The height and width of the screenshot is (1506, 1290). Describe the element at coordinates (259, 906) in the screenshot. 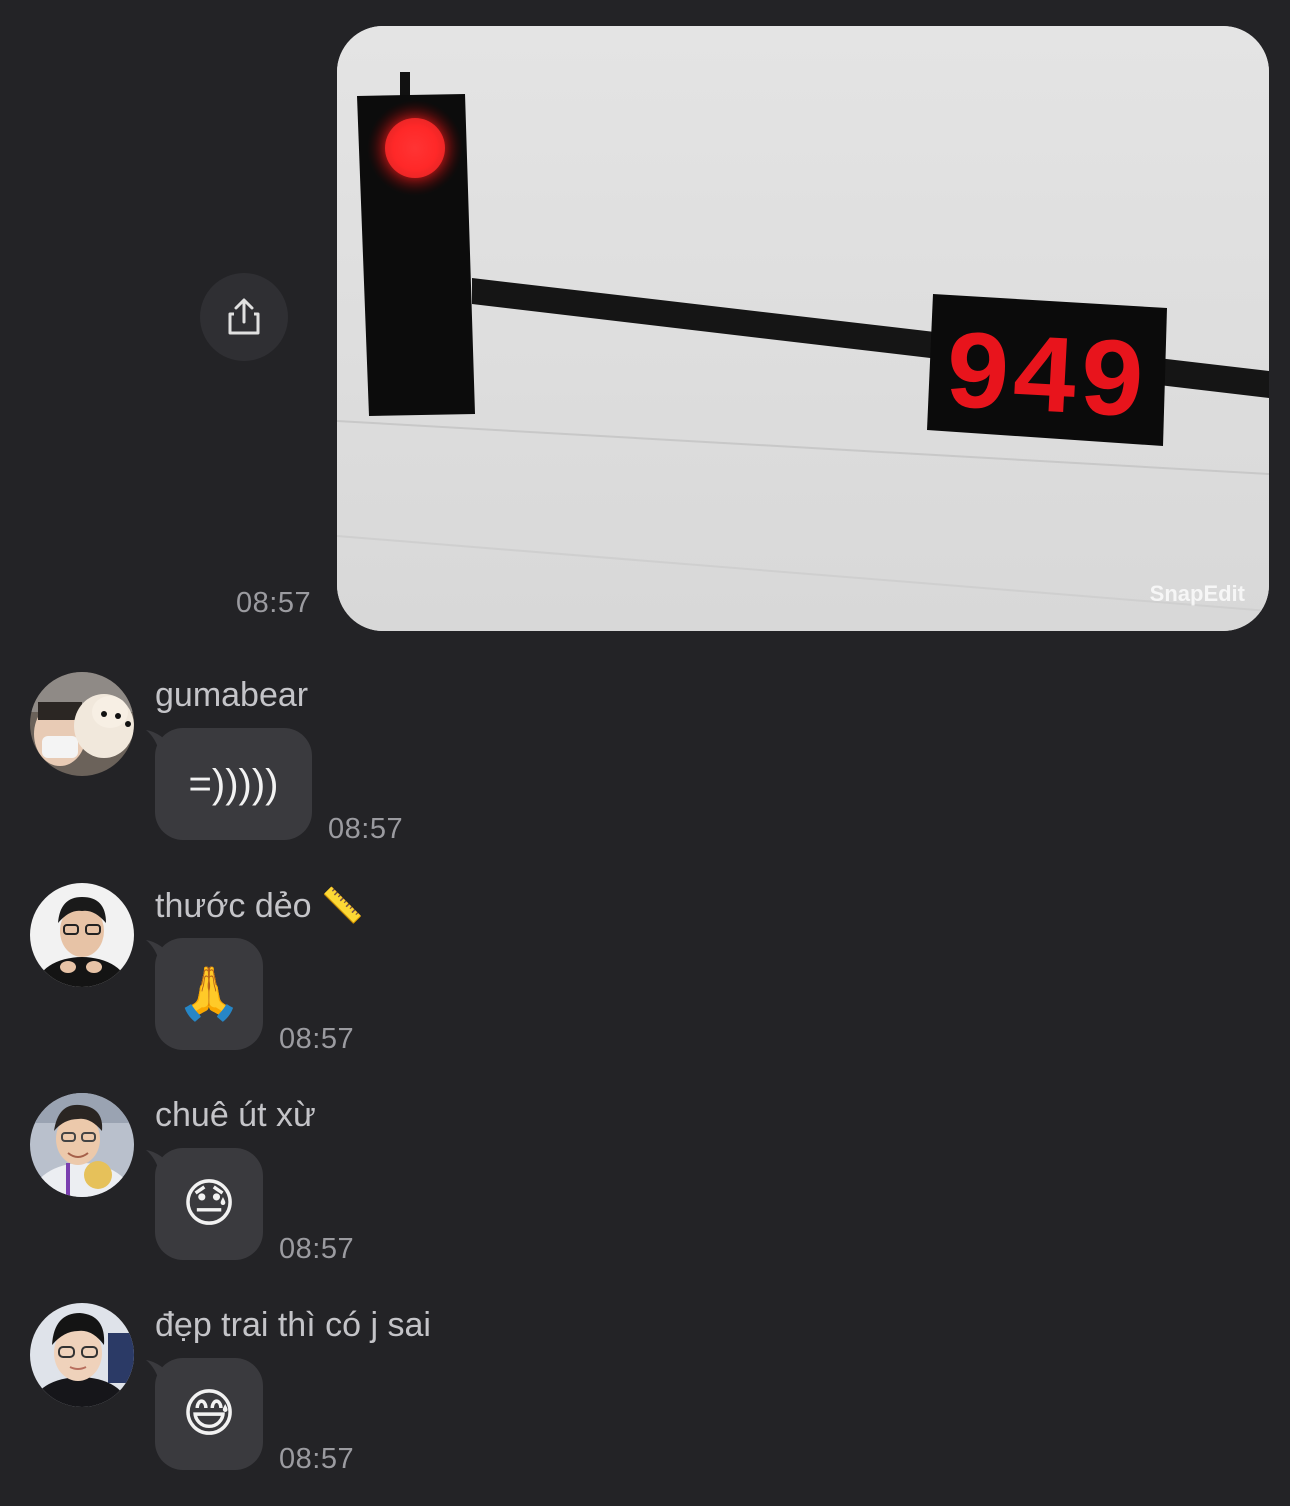

I see `sender-name: thước dẻo 📏` at that location.